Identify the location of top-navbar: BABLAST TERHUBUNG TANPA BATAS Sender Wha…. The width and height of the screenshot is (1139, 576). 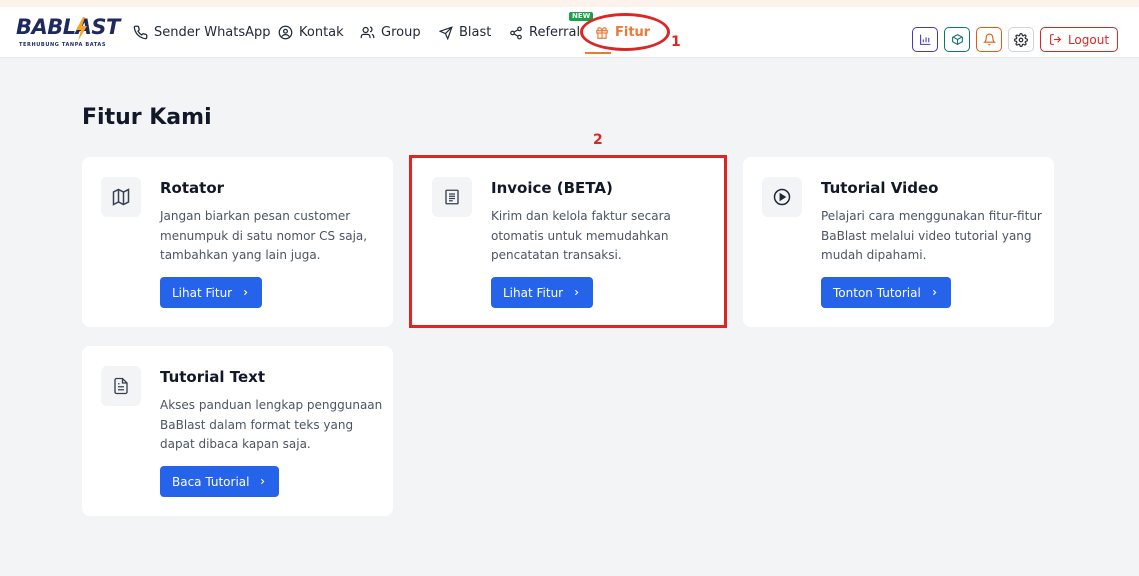
(569, 32).